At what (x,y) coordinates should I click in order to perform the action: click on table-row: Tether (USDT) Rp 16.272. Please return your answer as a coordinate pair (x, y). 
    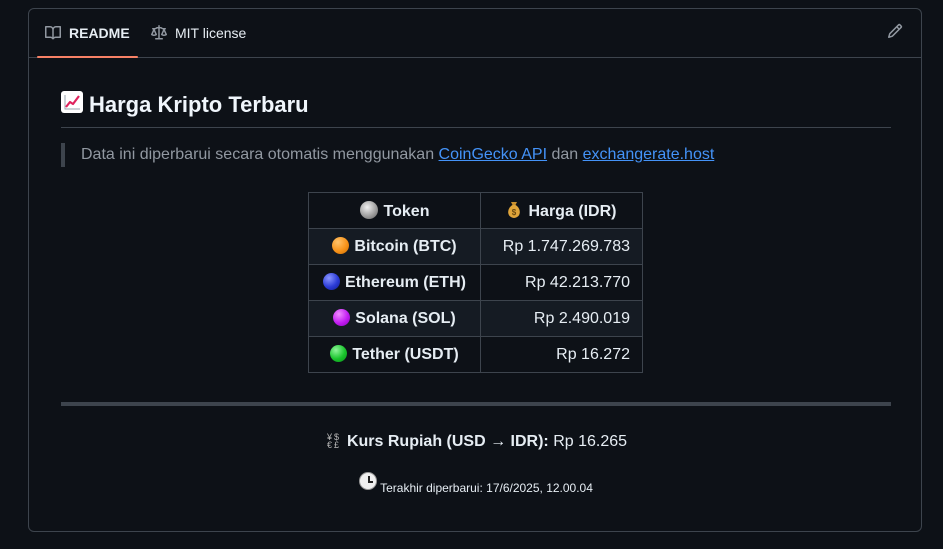
    Looking at the image, I should click on (475, 354).